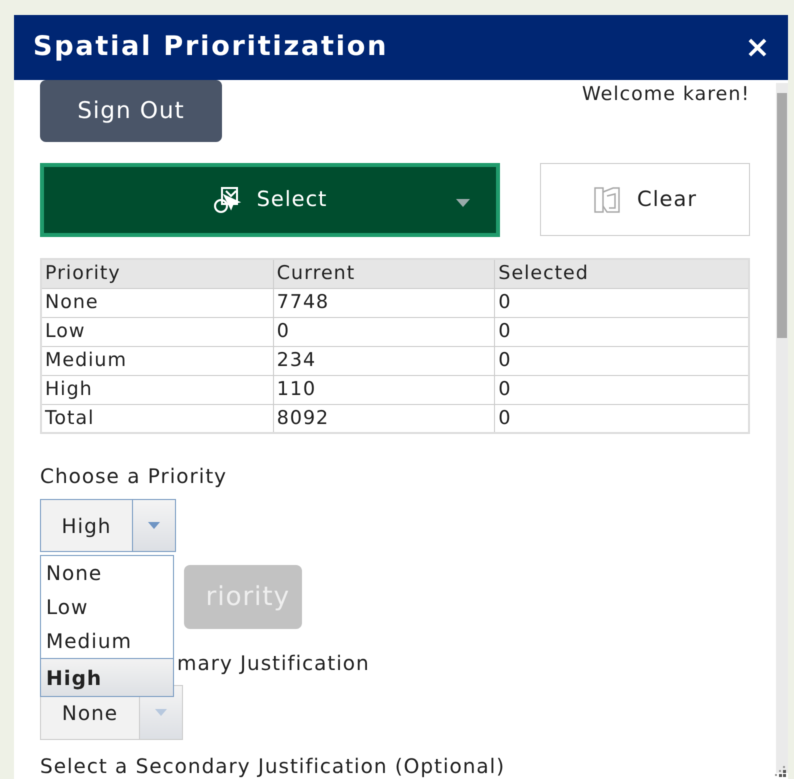  Describe the element at coordinates (607, 200) in the screenshot. I see `eraser-icon` at that location.